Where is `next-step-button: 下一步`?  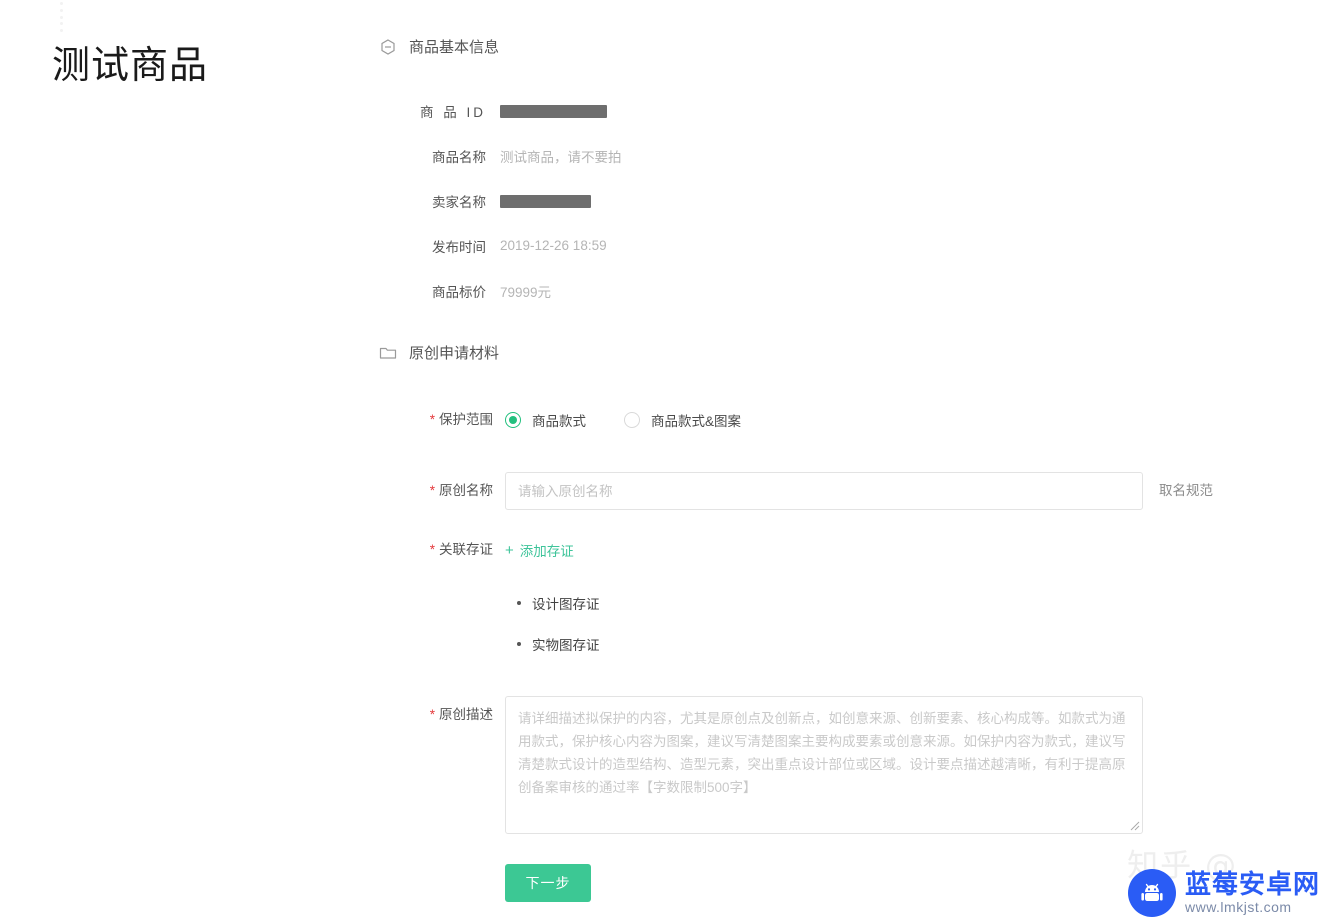
next-step-button: 下一步 is located at coordinates (548, 883).